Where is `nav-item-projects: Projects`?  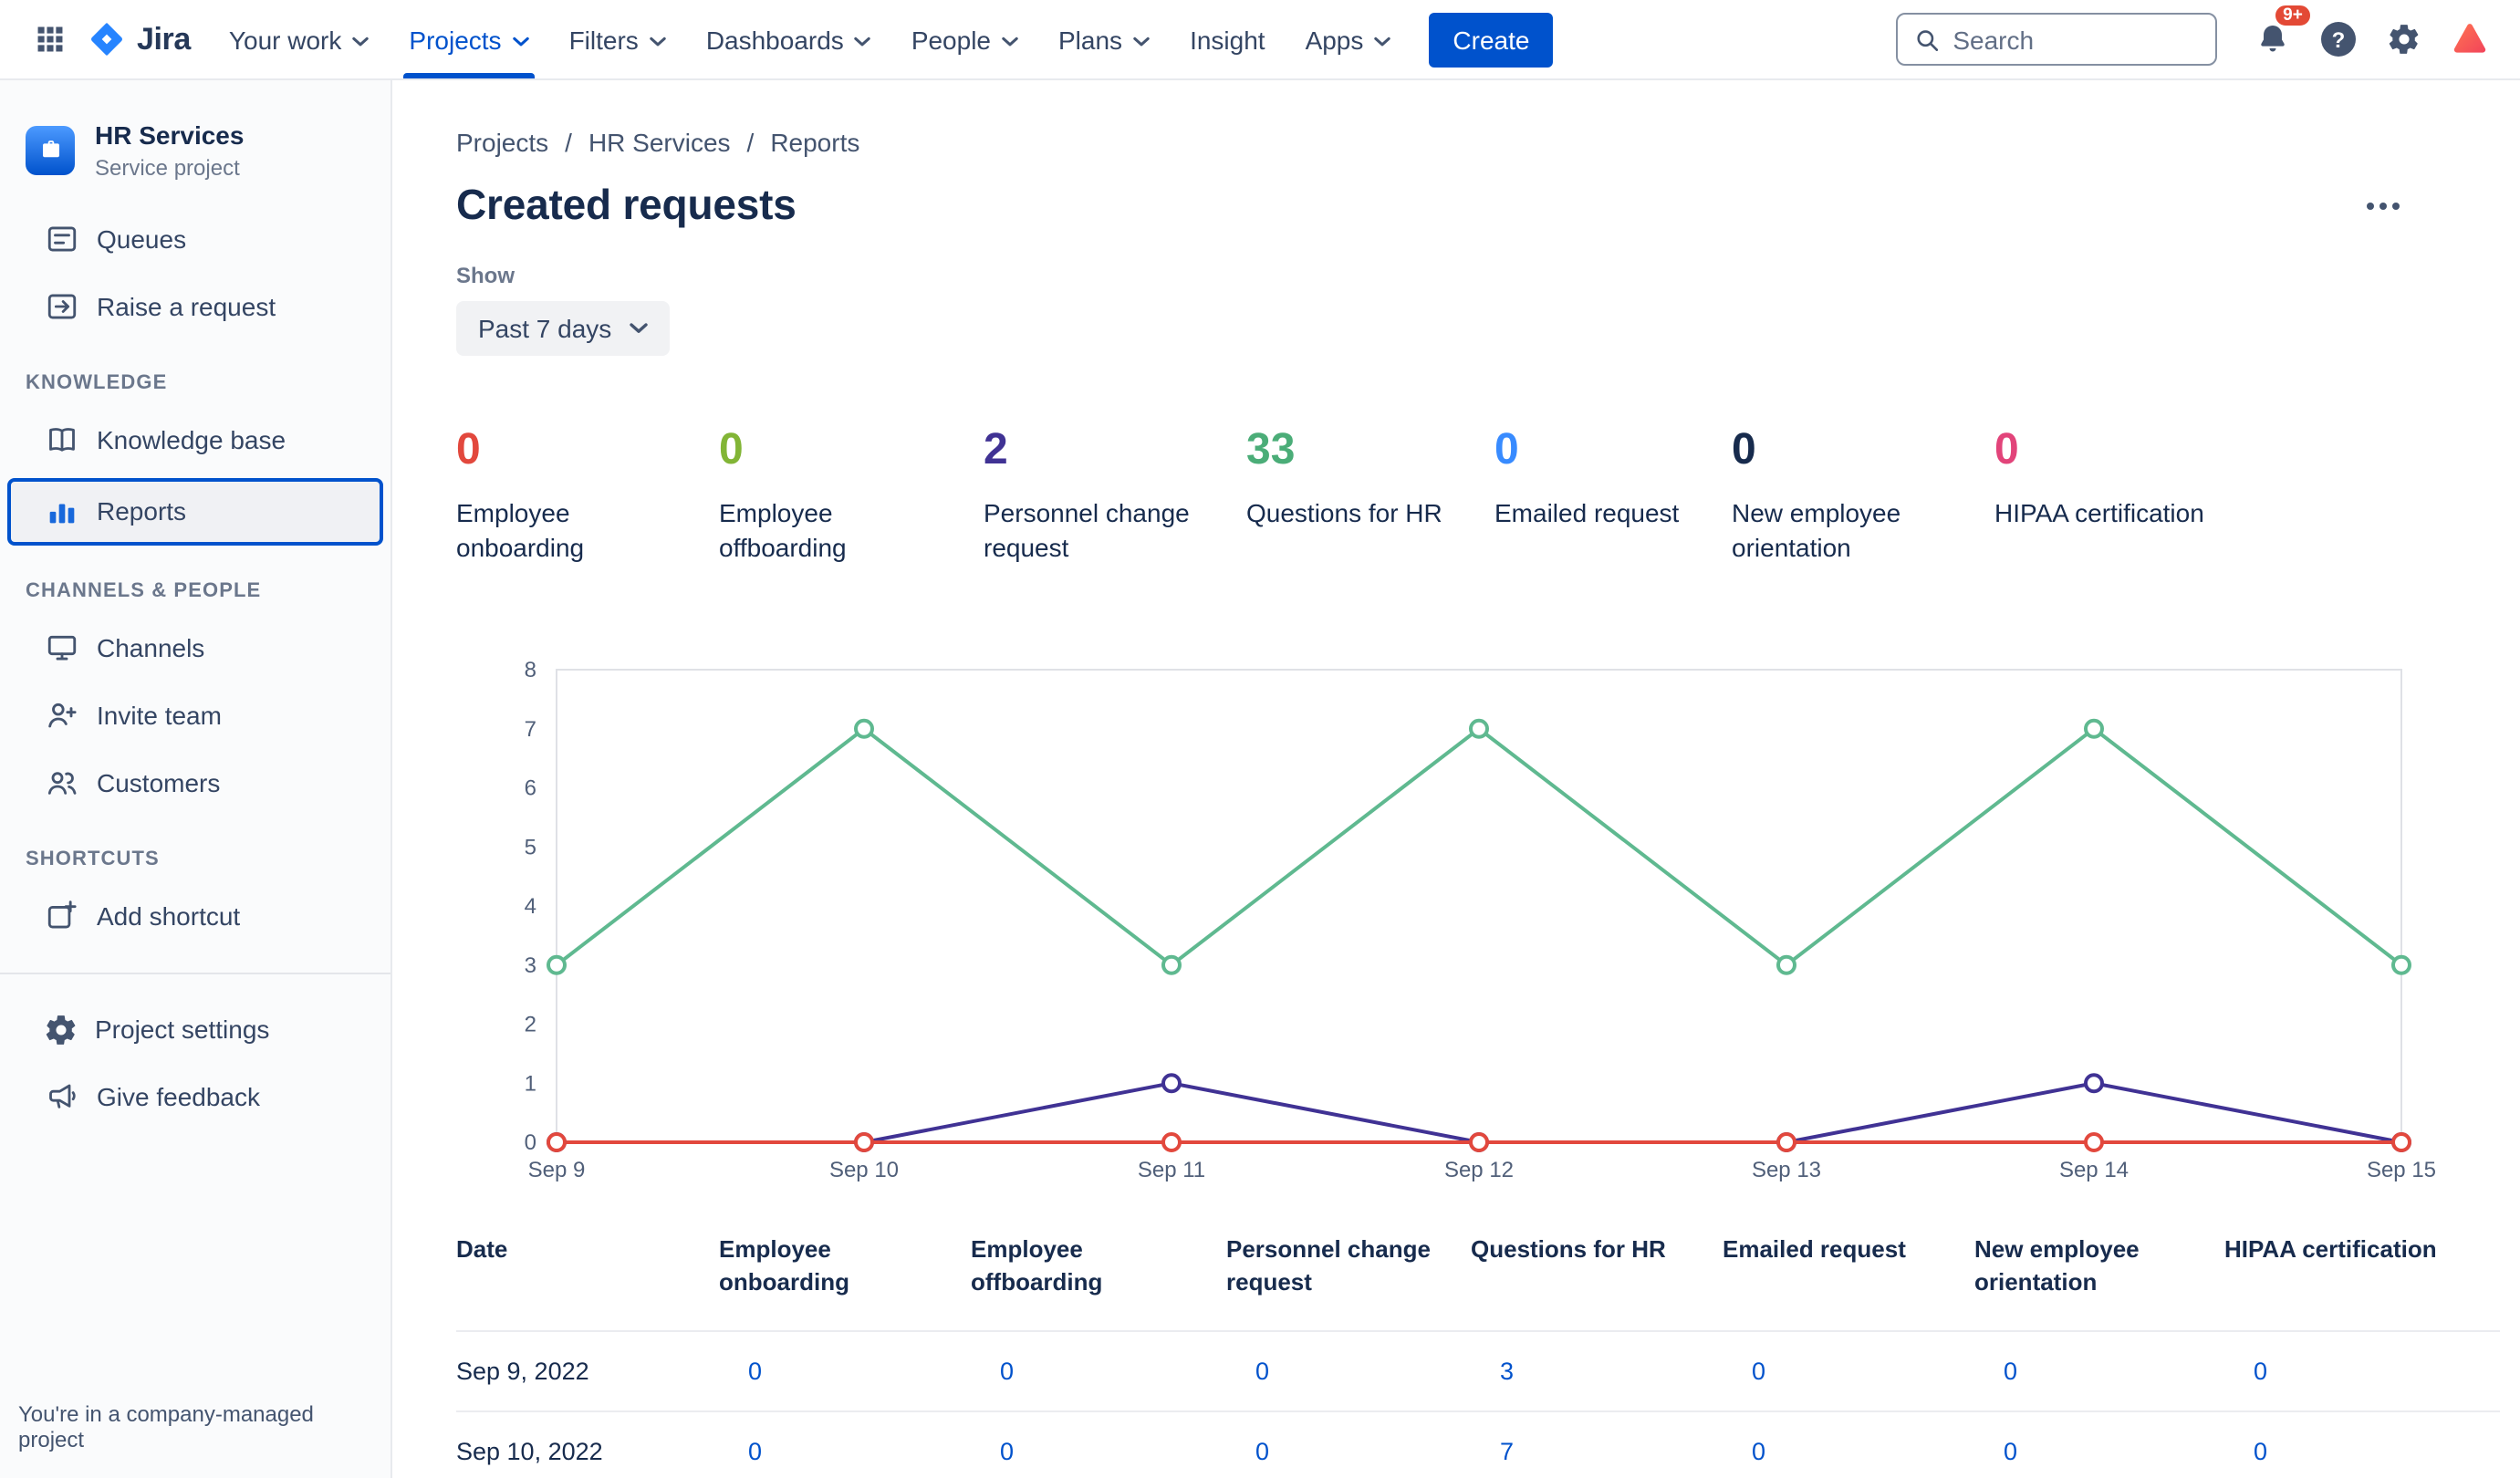 nav-item-projects: Projects is located at coordinates (468, 39).